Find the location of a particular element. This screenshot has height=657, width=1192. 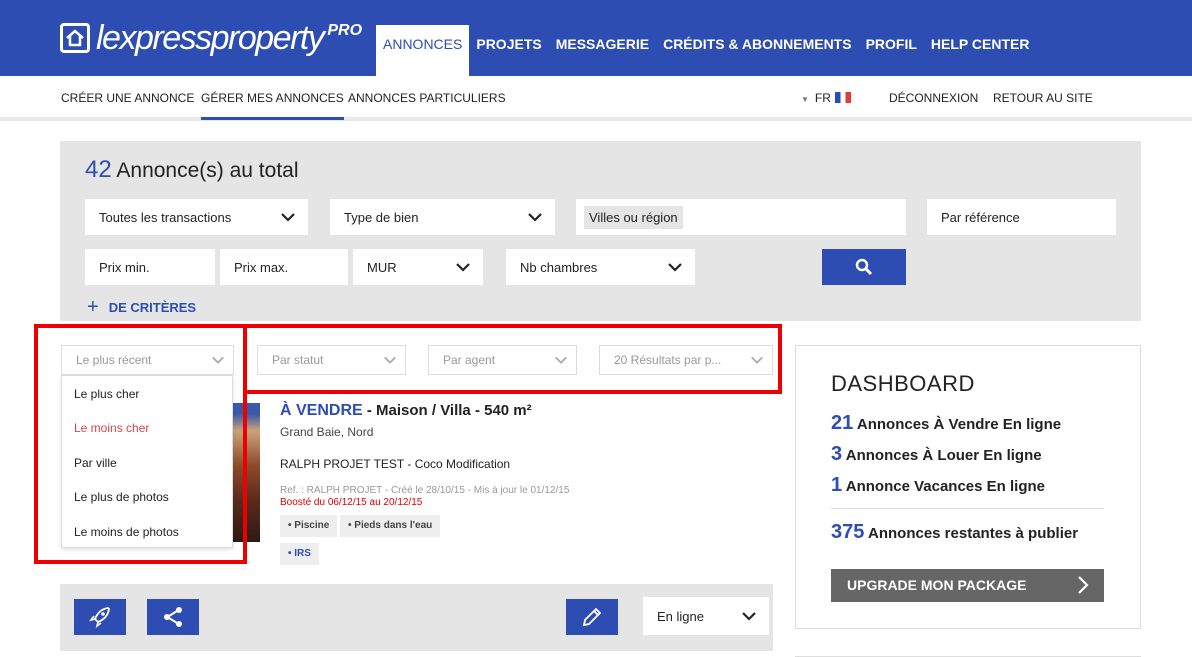

more-criteria-toggle: + DE CRITÈRES is located at coordinates (142, 307).